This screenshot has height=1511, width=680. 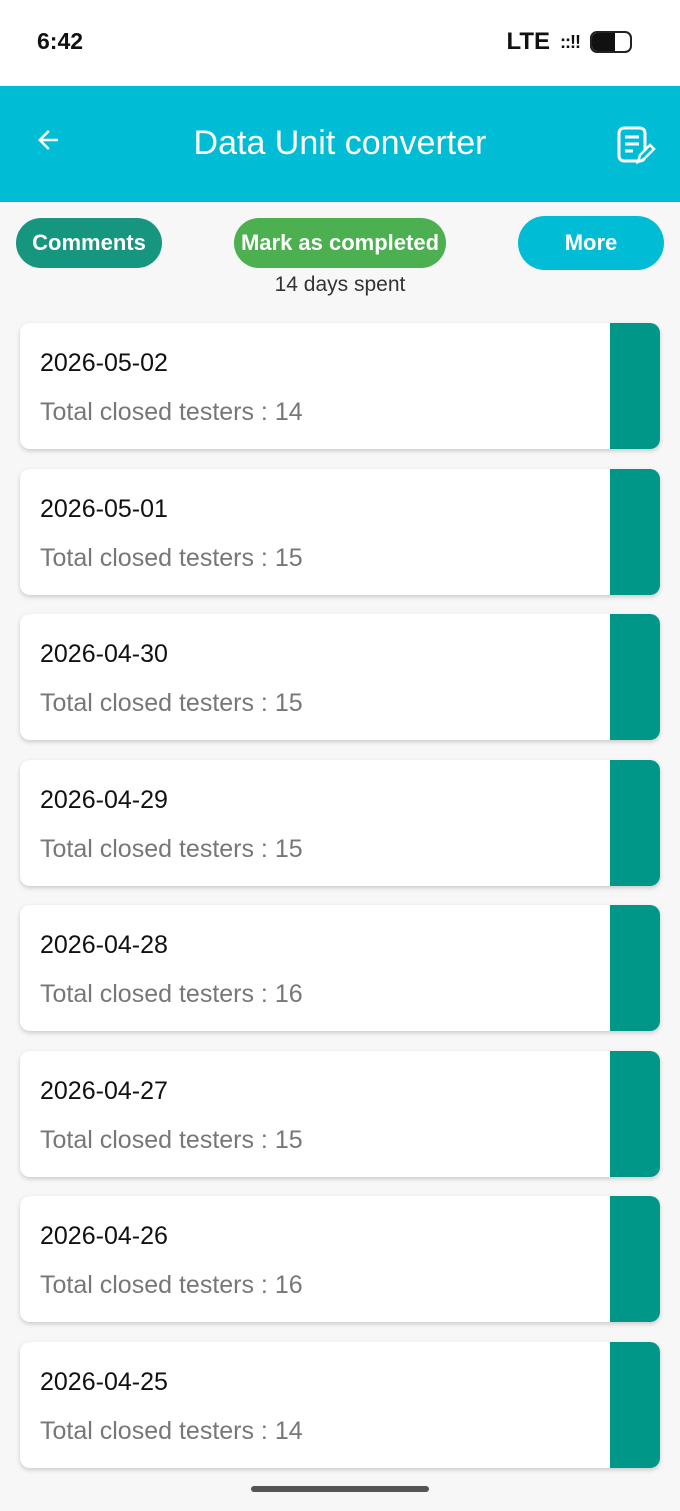 I want to click on entry-date: 2026-04-30, so click(x=104, y=654).